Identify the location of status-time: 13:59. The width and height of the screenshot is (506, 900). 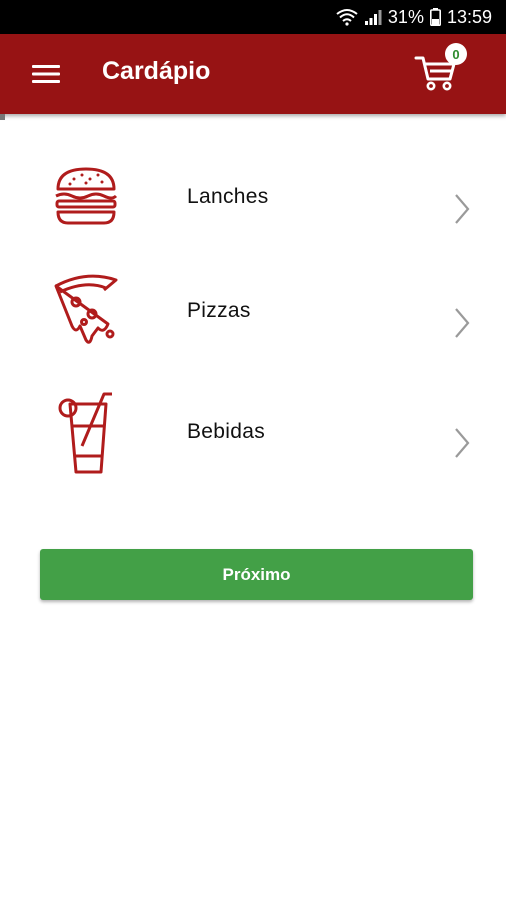
(469, 16).